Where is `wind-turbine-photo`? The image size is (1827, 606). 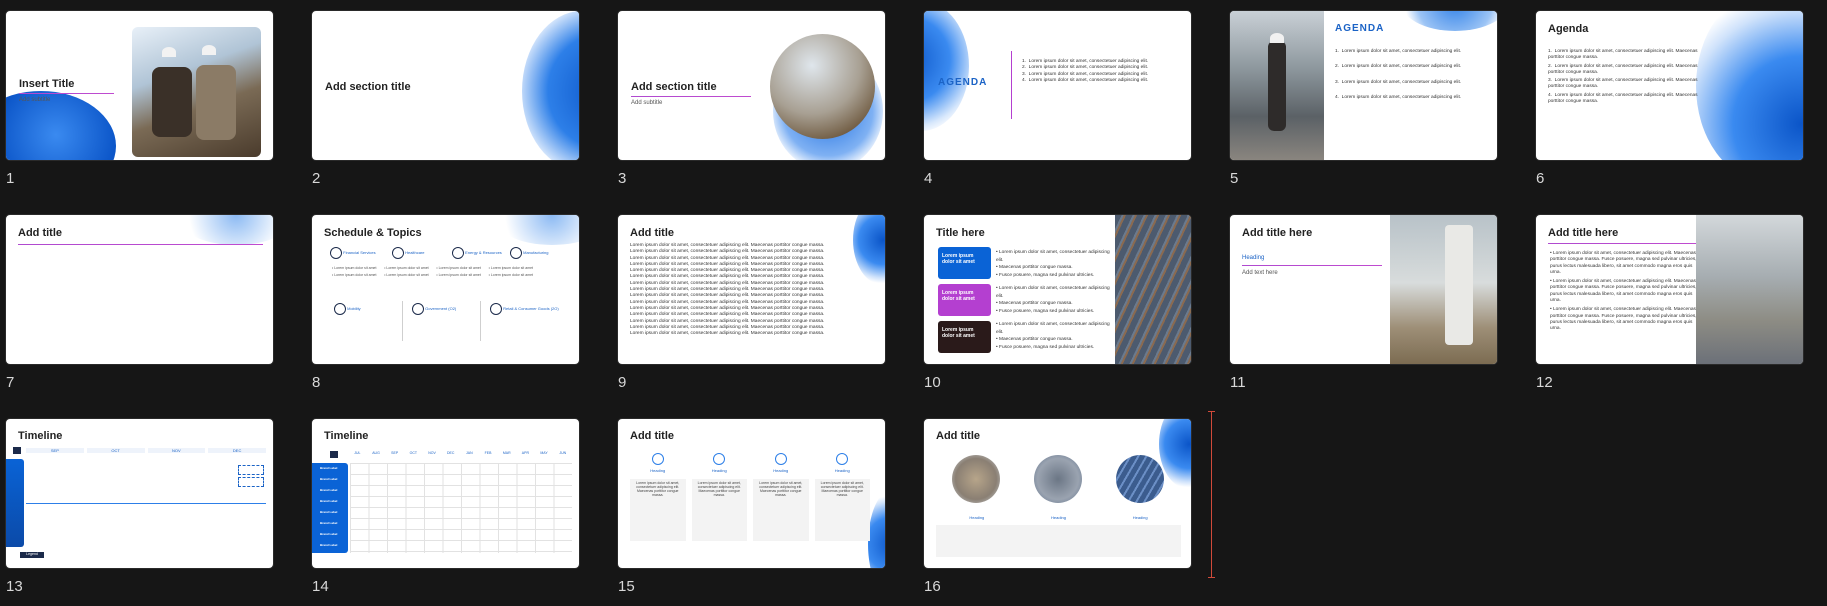 wind-turbine-photo is located at coordinates (822, 86).